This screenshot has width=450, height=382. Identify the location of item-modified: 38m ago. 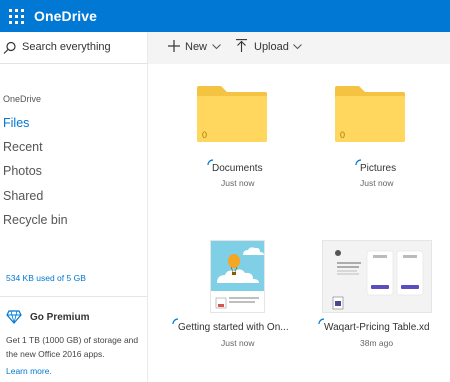
(377, 343).